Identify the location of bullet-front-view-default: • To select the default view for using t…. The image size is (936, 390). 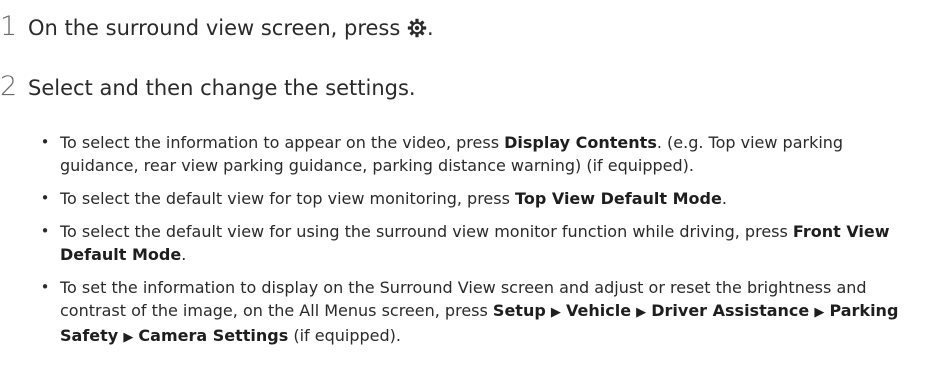
(478, 243).